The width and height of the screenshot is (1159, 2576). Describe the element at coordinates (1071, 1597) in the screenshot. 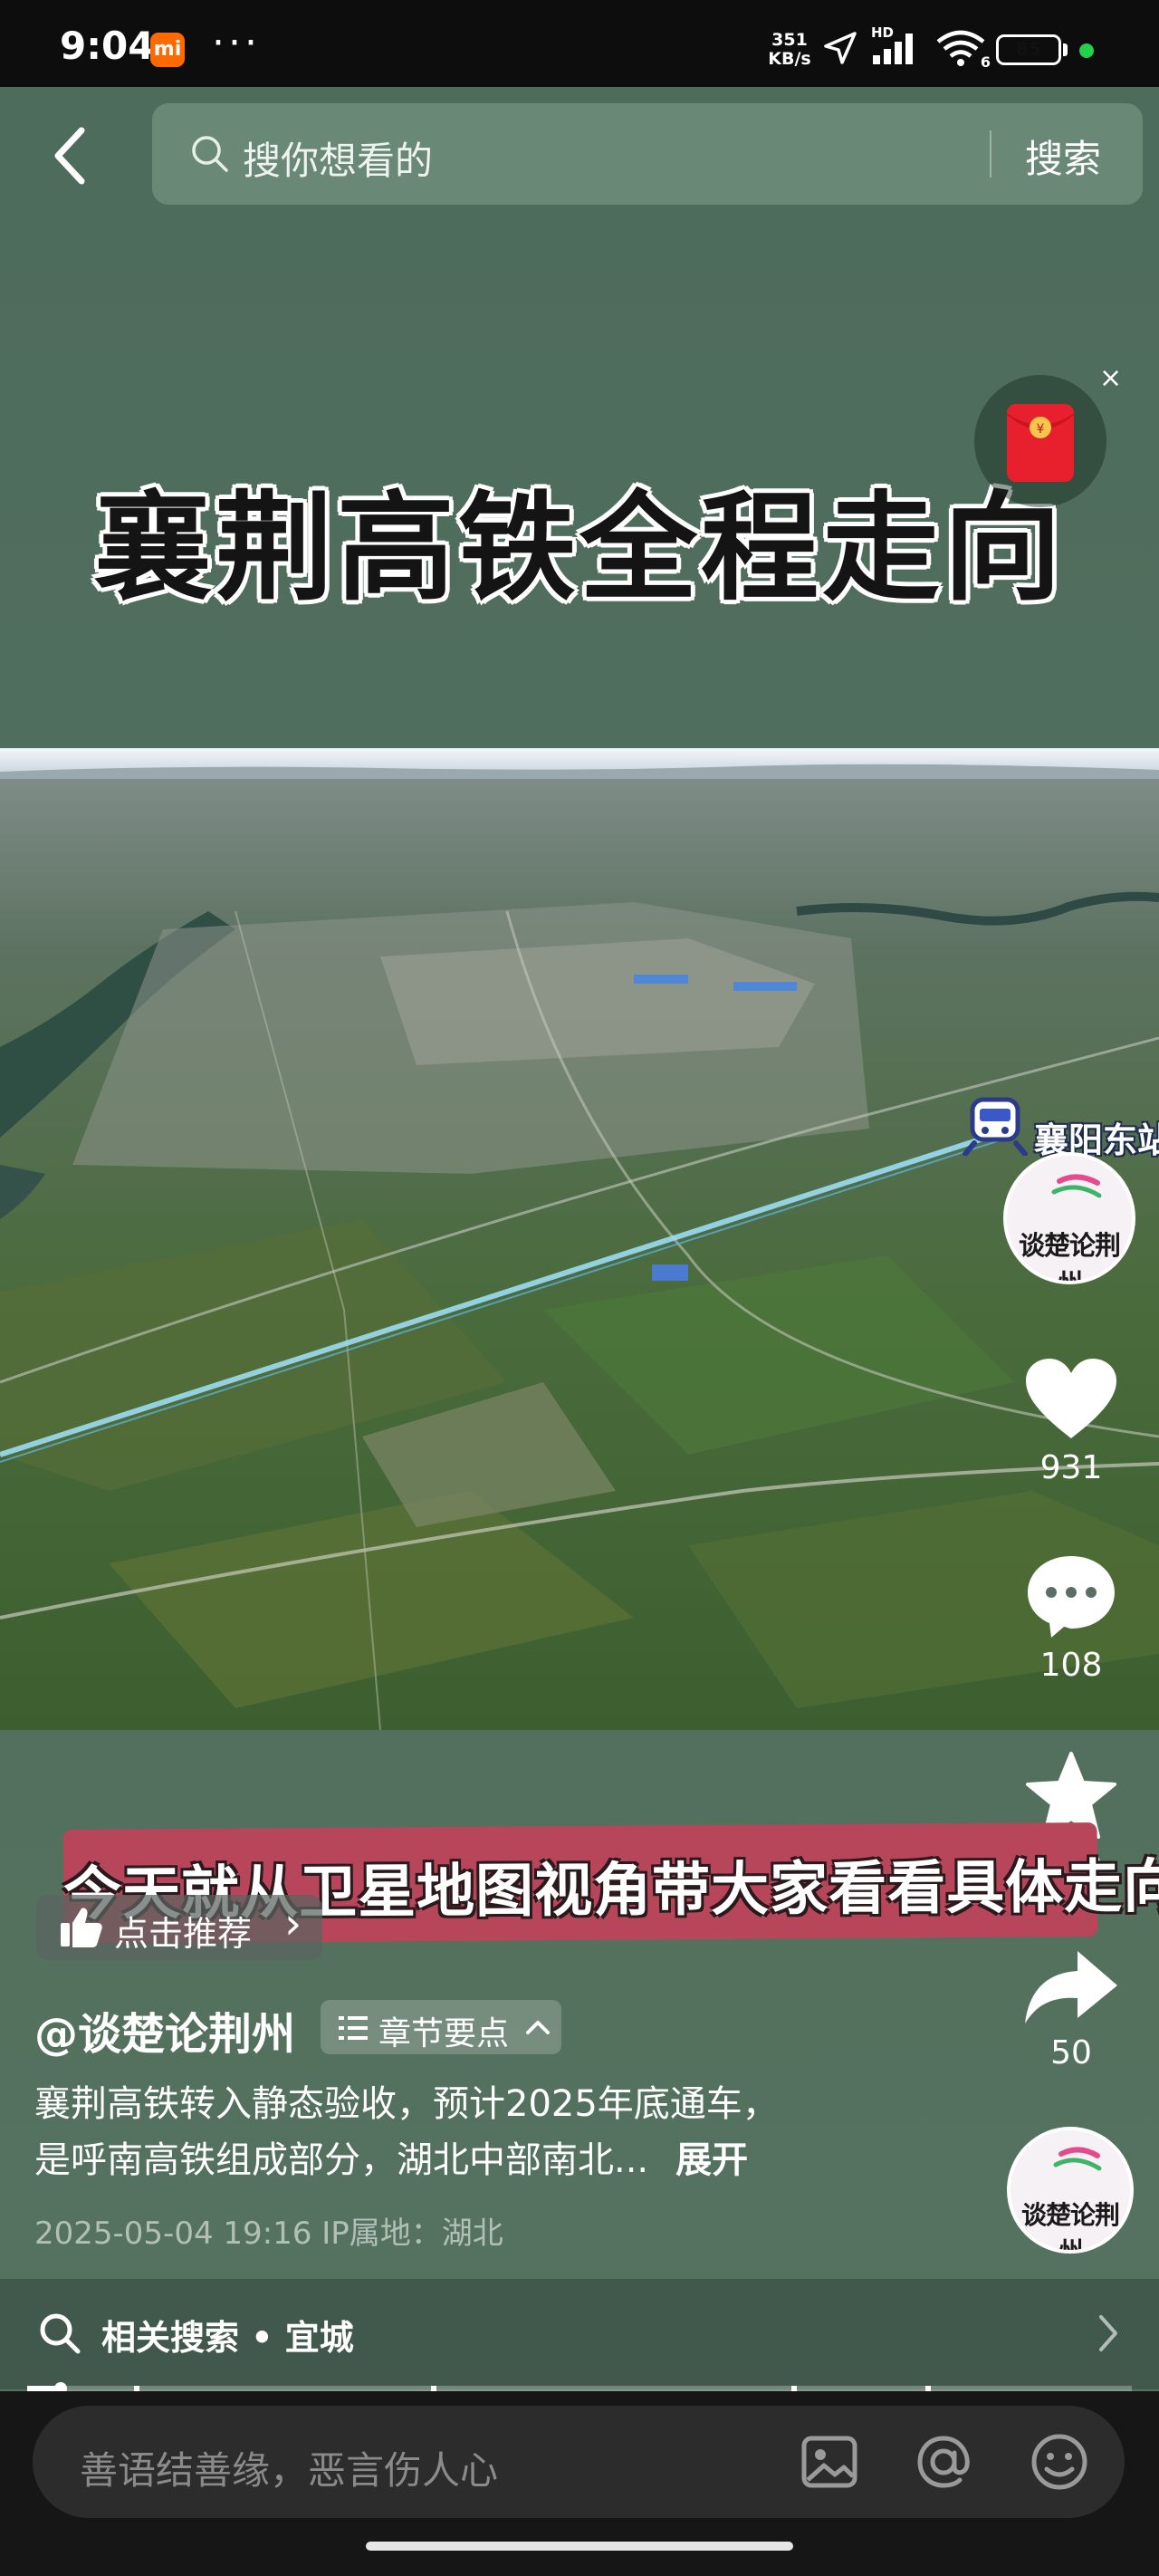

I see `comment-icon` at that location.